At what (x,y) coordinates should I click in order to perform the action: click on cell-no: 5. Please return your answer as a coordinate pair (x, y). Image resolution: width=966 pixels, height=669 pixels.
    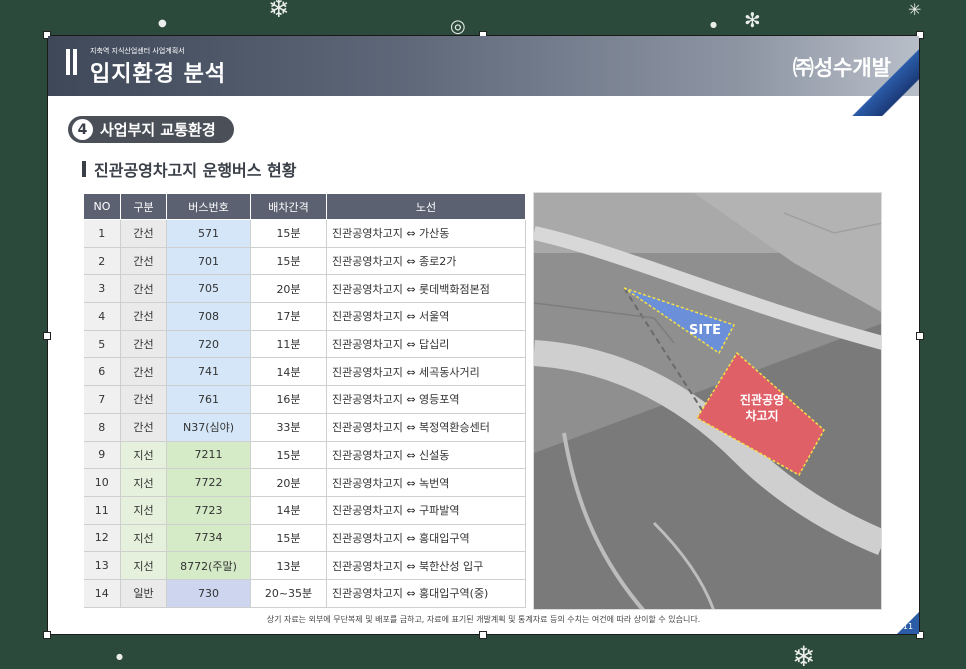
    Looking at the image, I should click on (102, 344).